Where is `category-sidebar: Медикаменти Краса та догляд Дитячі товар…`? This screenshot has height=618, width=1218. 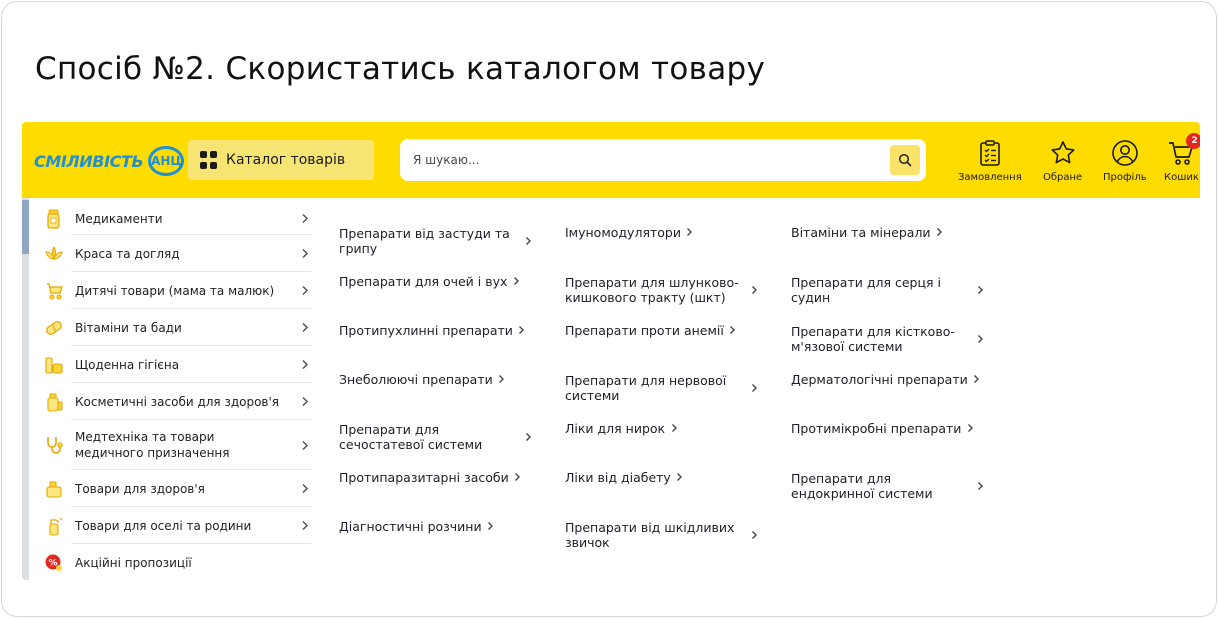
category-sidebar: Медикаменти Краса та догляд Дитячі товар… is located at coordinates (170, 389).